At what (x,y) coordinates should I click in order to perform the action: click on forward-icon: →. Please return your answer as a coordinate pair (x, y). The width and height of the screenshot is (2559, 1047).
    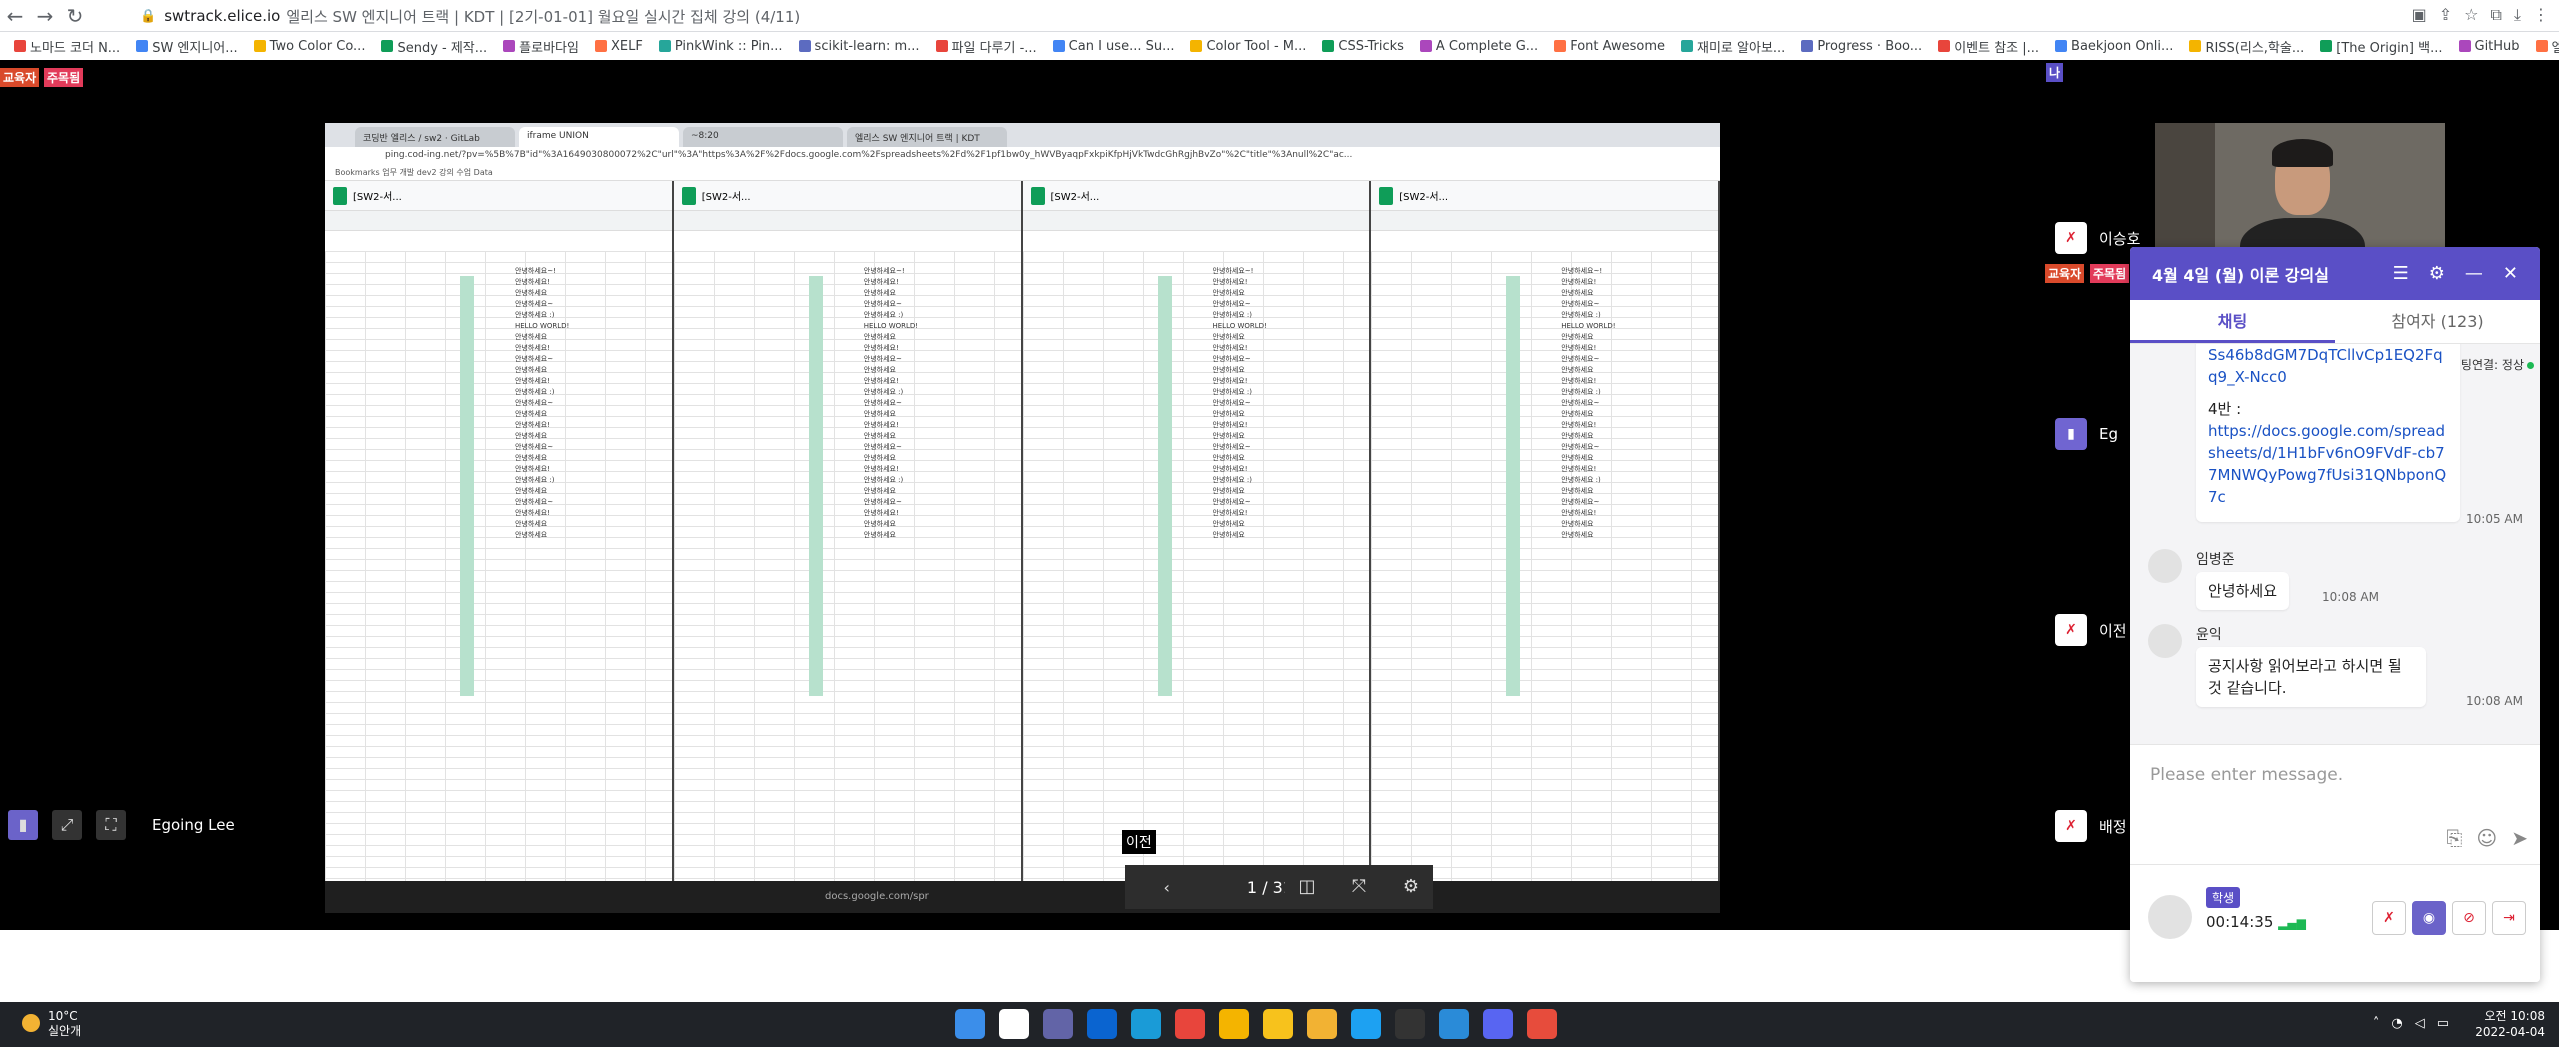
    Looking at the image, I should click on (45, 16).